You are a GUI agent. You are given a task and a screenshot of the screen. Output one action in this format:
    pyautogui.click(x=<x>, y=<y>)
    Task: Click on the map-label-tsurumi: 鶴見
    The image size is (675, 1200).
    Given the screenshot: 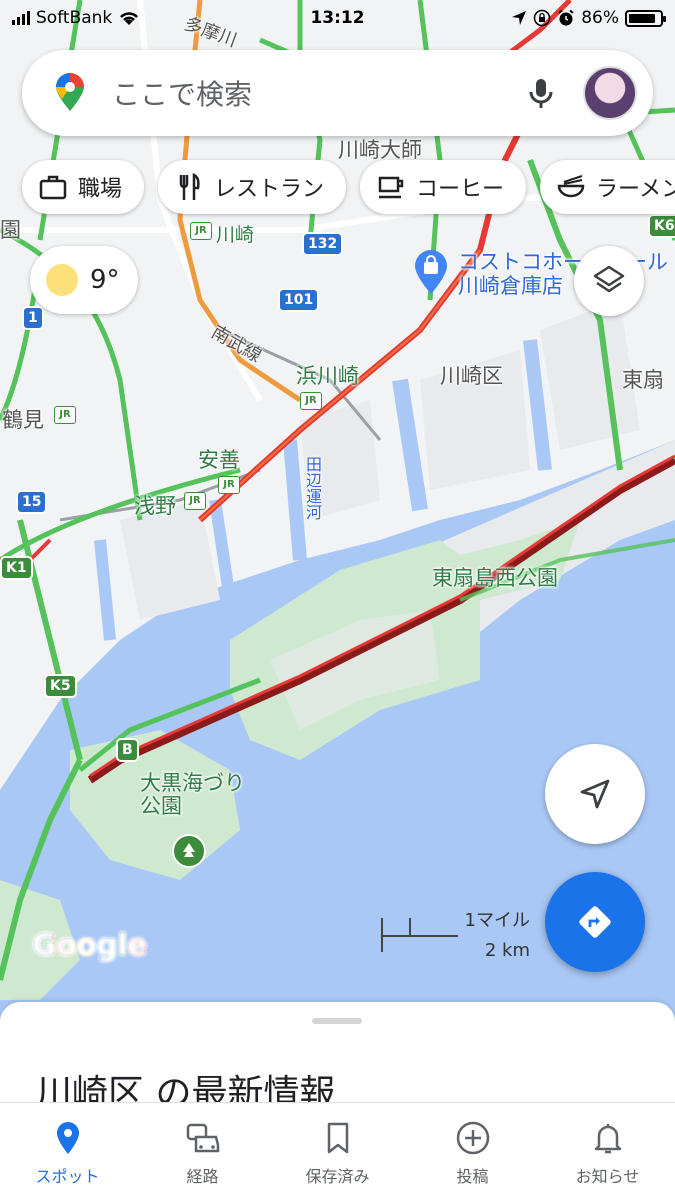 What is the action you would take?
    pyautogui.click(x=23, y=419)
    